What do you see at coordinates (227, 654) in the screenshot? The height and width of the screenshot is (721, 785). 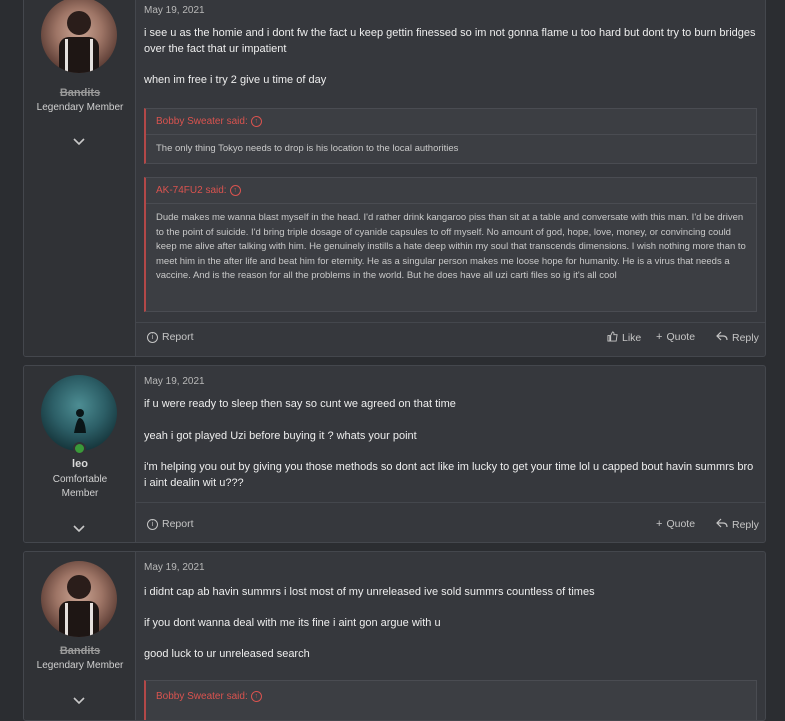 I see `message-paragraph: good luck to ur unreleased search` at bounding box center [227, 654].